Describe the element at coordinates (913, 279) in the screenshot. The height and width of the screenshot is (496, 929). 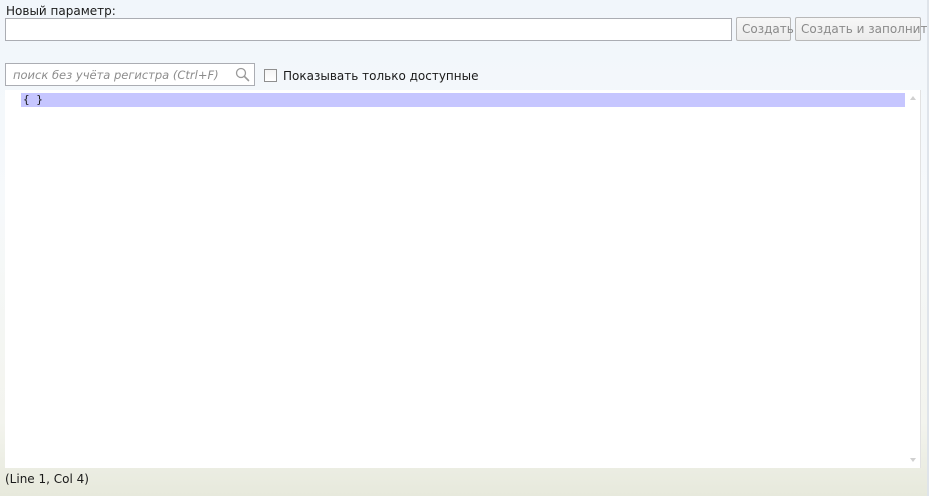
I see `vertical-scrollbar` at that location.